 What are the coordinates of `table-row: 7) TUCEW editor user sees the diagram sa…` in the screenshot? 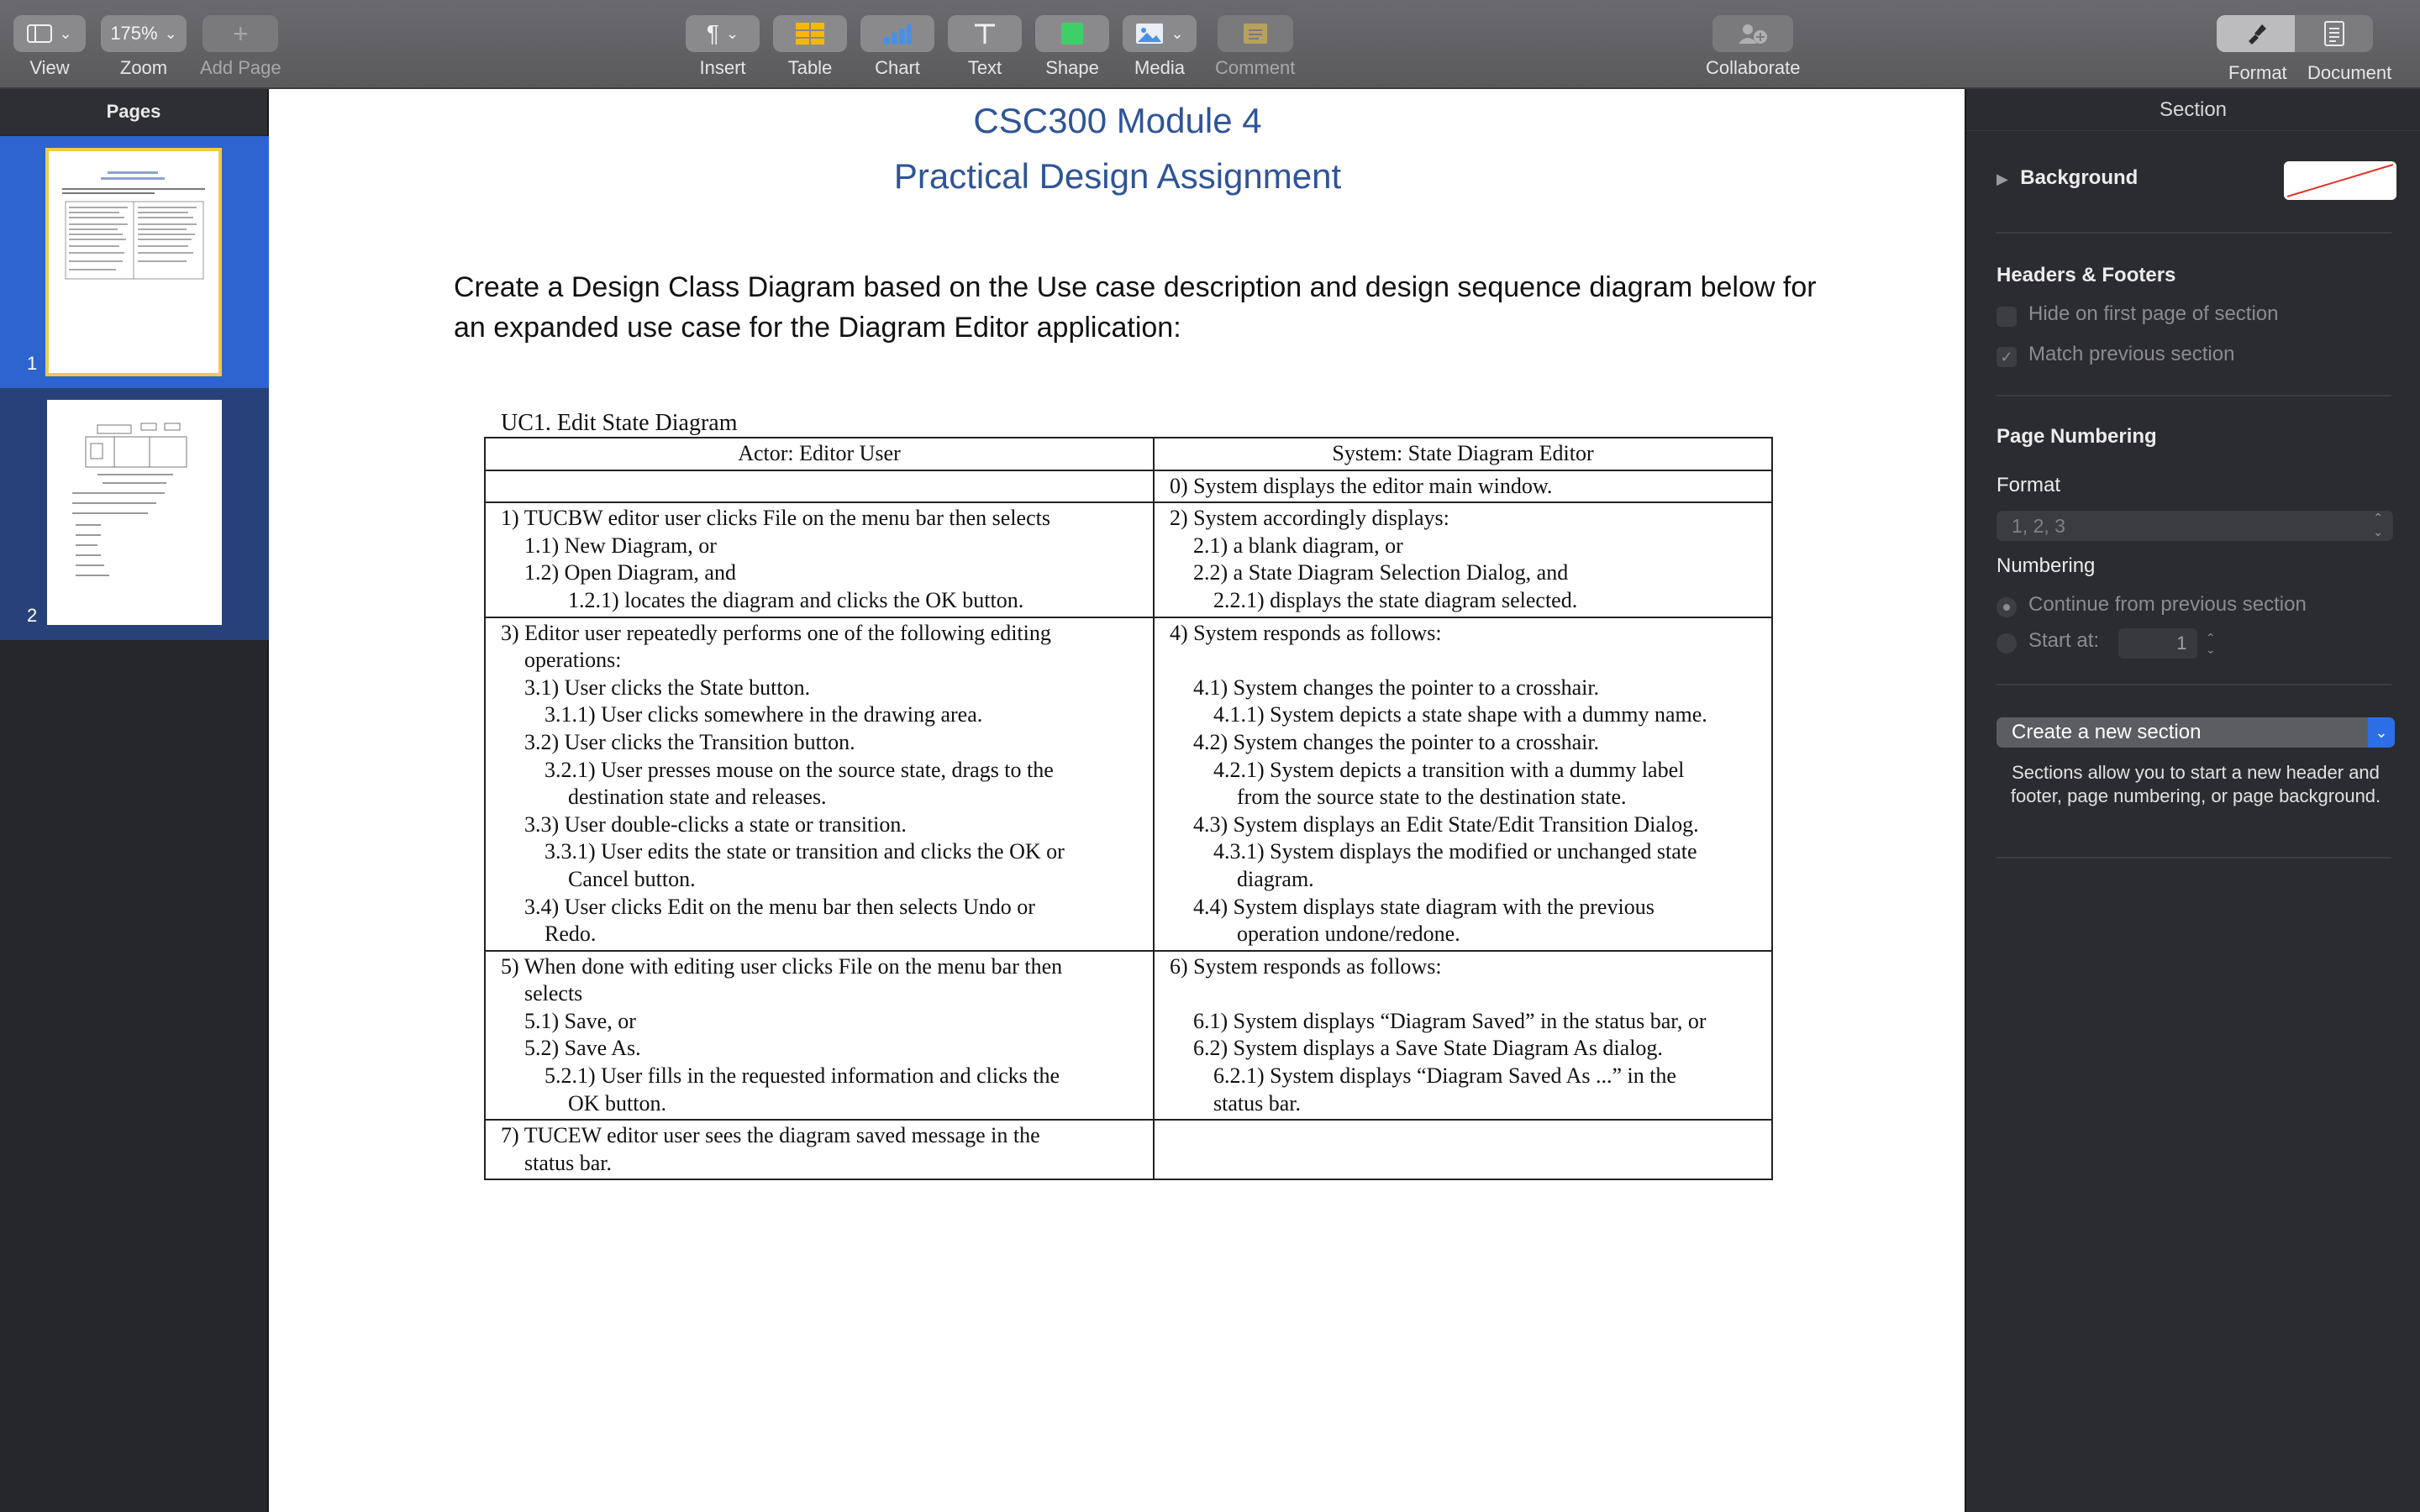 It's located at (1128, 1150).